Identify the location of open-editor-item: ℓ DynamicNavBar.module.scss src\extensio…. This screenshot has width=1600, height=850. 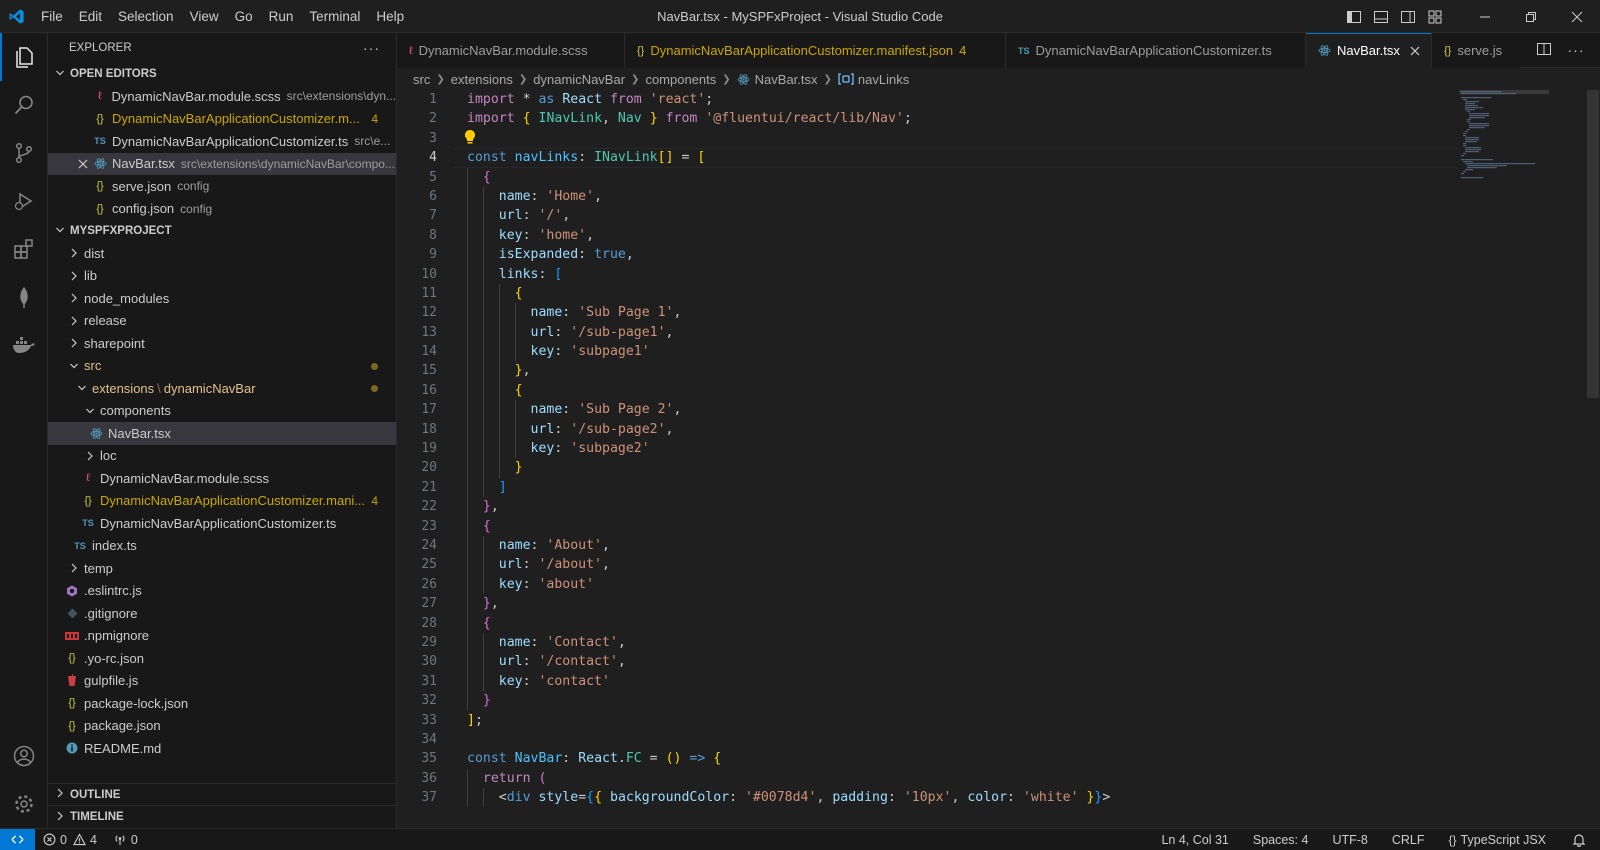
(222, 96).